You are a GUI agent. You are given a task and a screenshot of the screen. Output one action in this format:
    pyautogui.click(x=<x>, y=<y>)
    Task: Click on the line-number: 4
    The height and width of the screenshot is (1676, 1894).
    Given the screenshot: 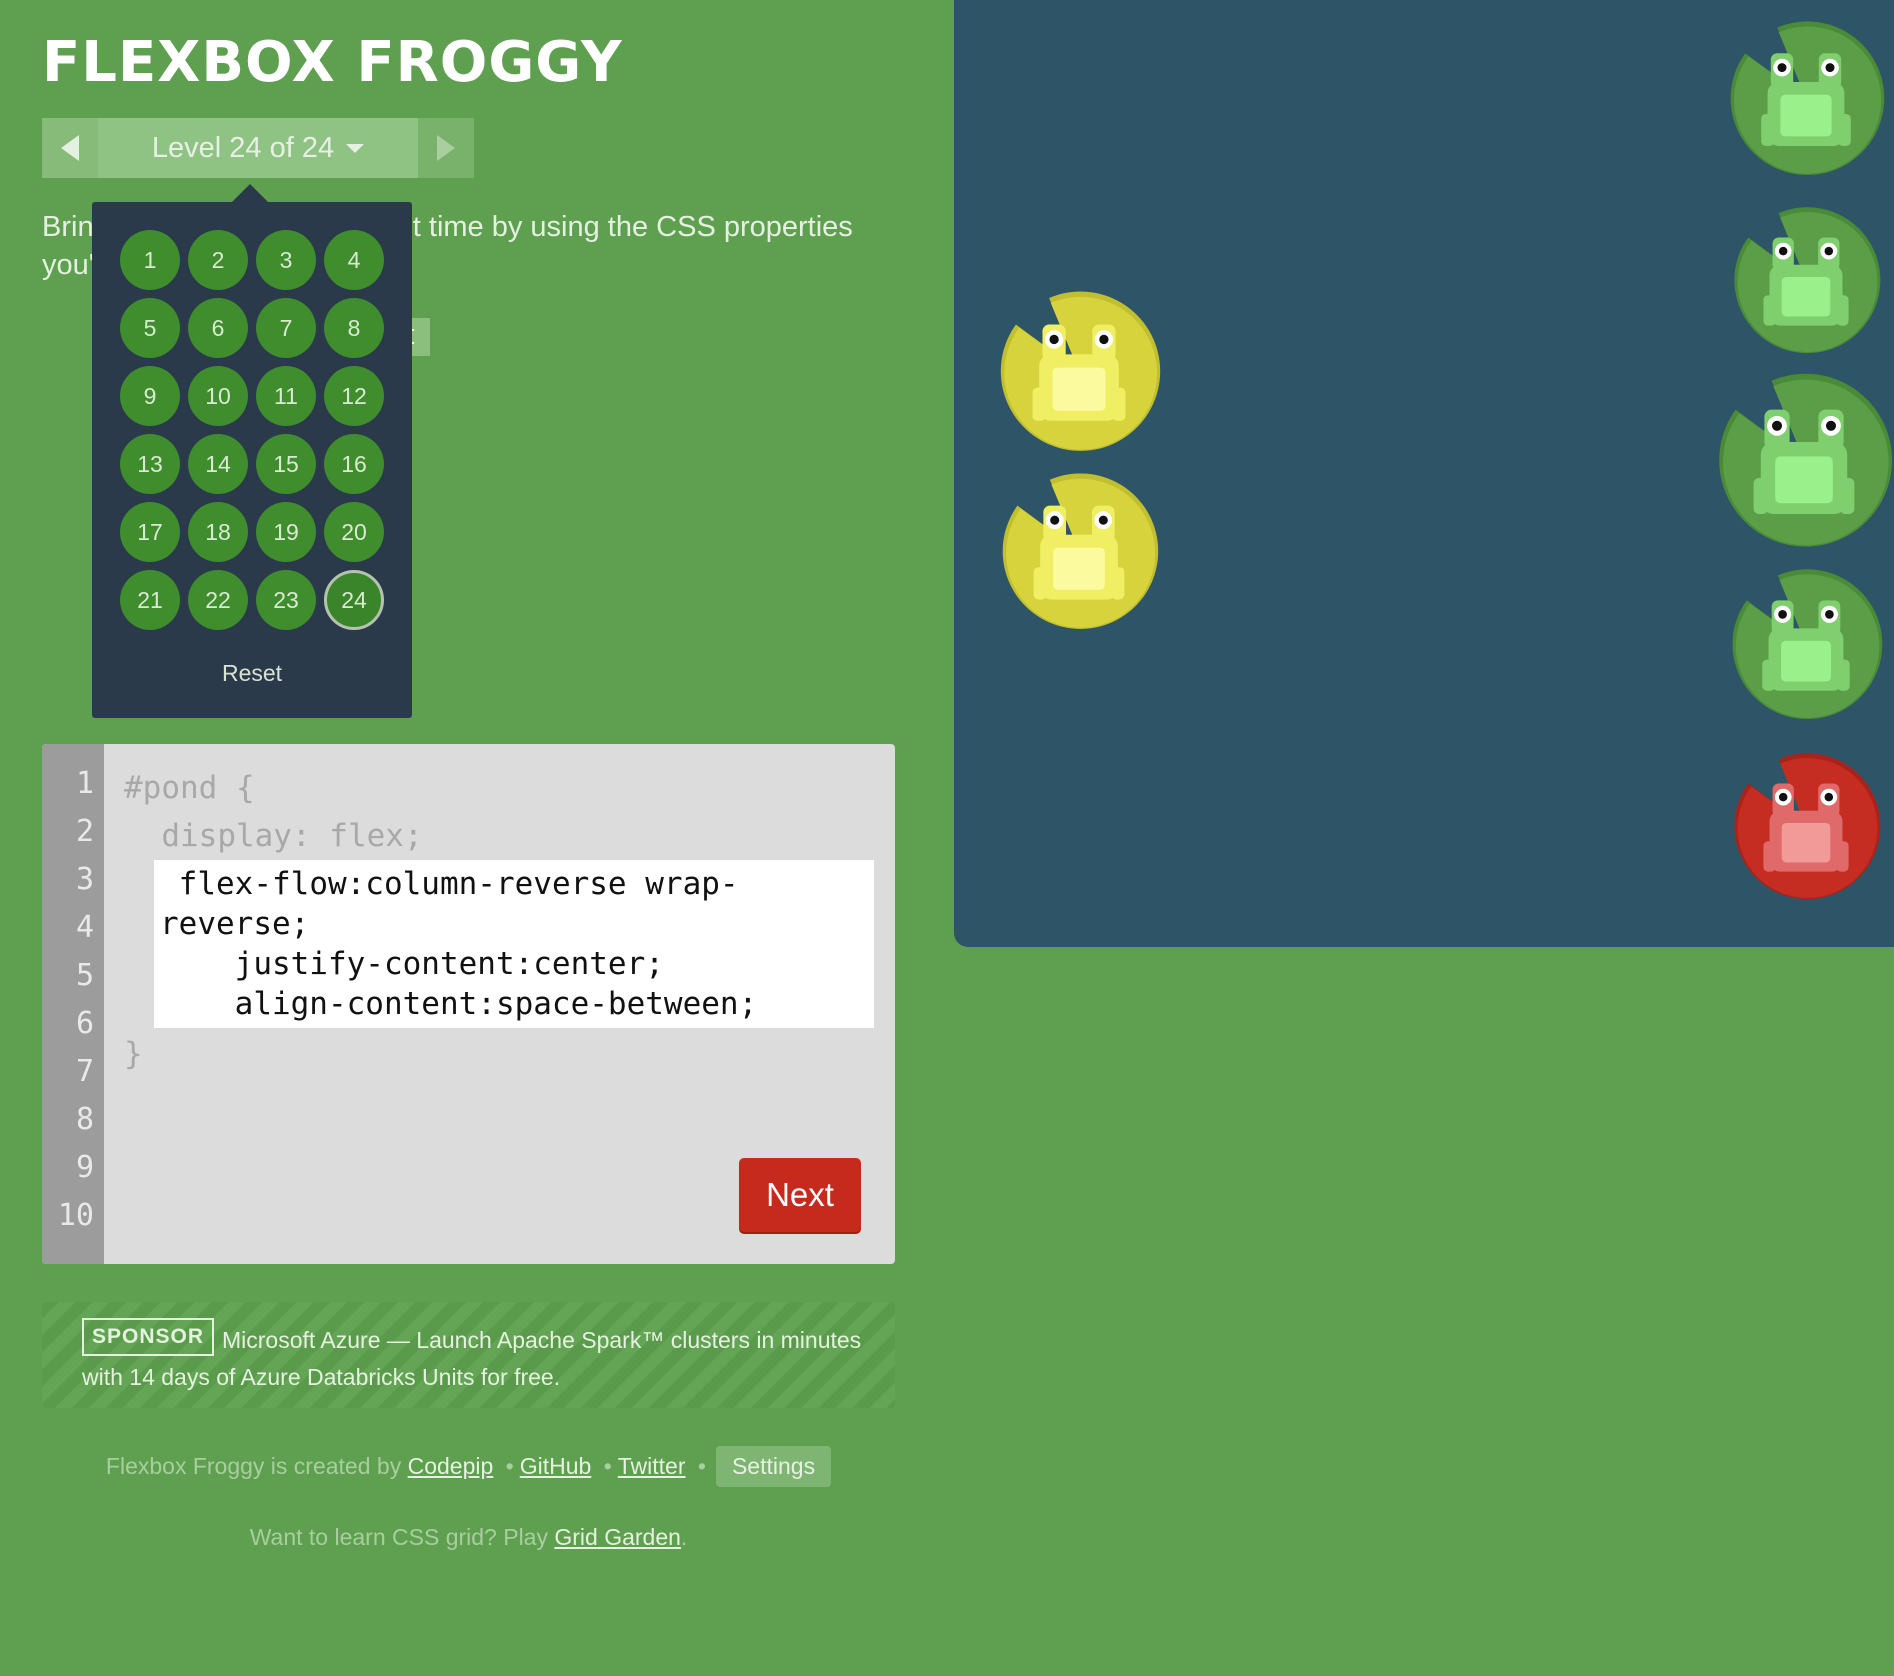 What is the action you would take?
    pyautogui.click(x=84, y=927)
    